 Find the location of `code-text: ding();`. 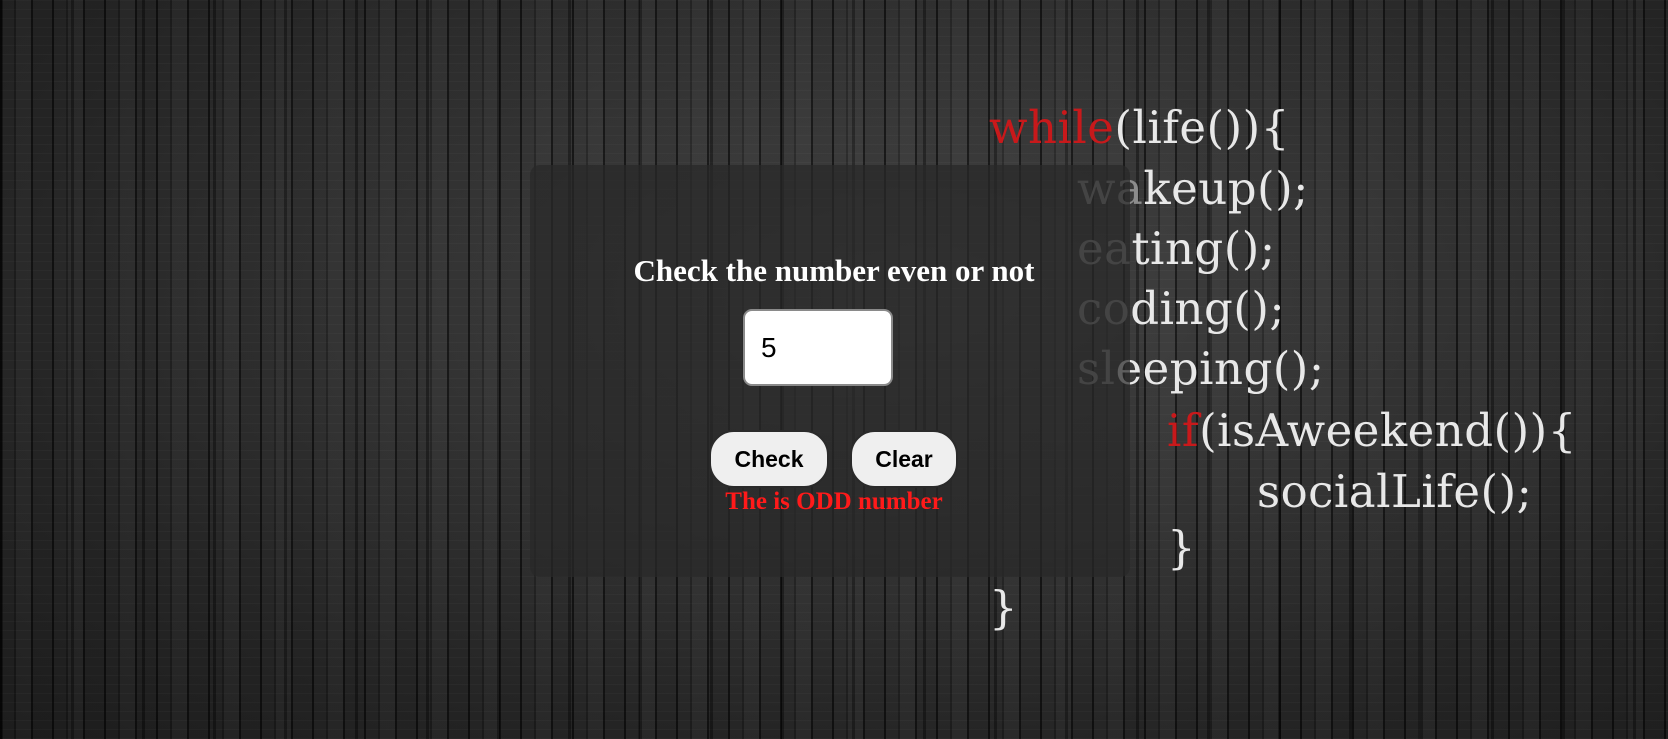

code-text: ding(); is located at coordinates (1208, 308).